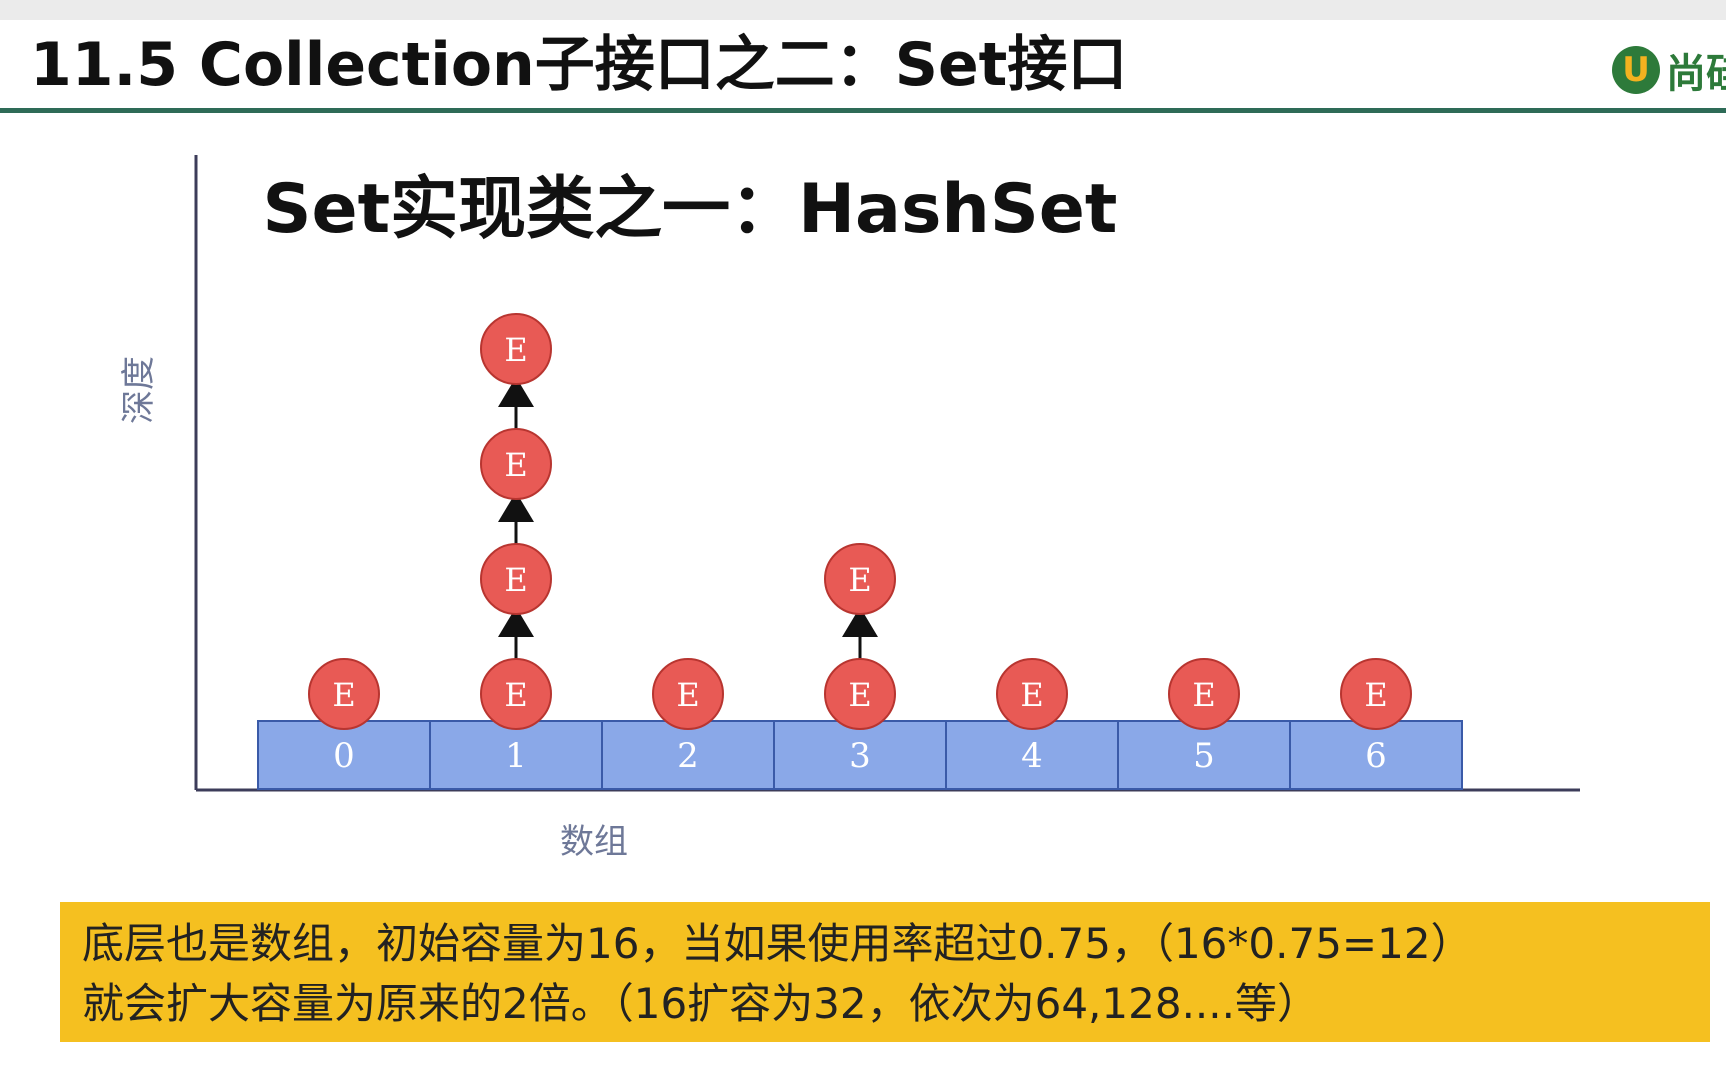 This screenshot has width=1726, height=1082. What do you see at coordinates (1032, 756) in the screenshot?
I see `bucket-index-label: 4` at bounding box center [1032, 756].